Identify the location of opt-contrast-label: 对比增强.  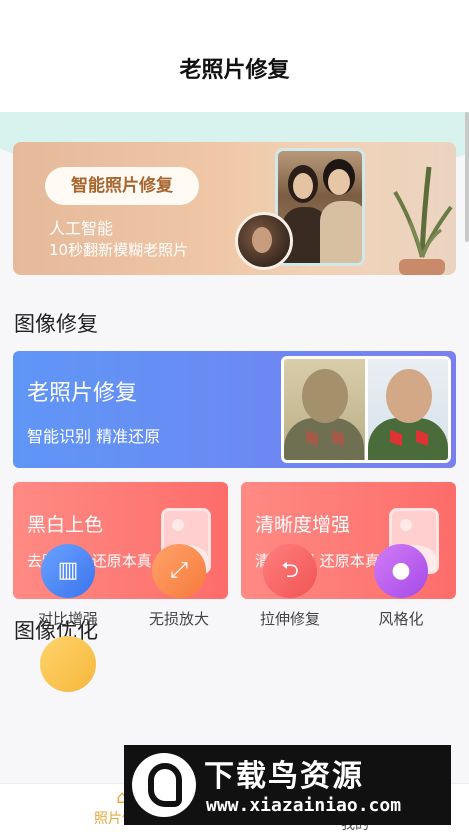
(67, 619).